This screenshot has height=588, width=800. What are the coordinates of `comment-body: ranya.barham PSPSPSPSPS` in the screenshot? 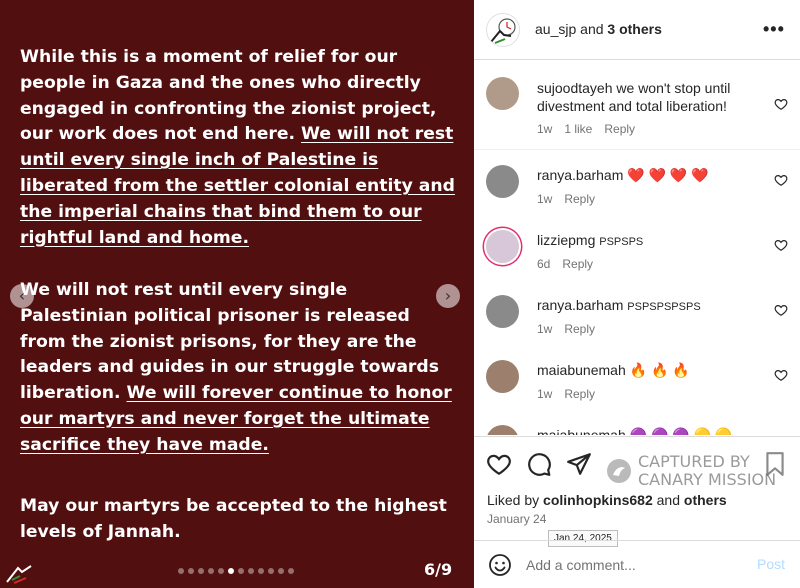 It's located at (653, 306).